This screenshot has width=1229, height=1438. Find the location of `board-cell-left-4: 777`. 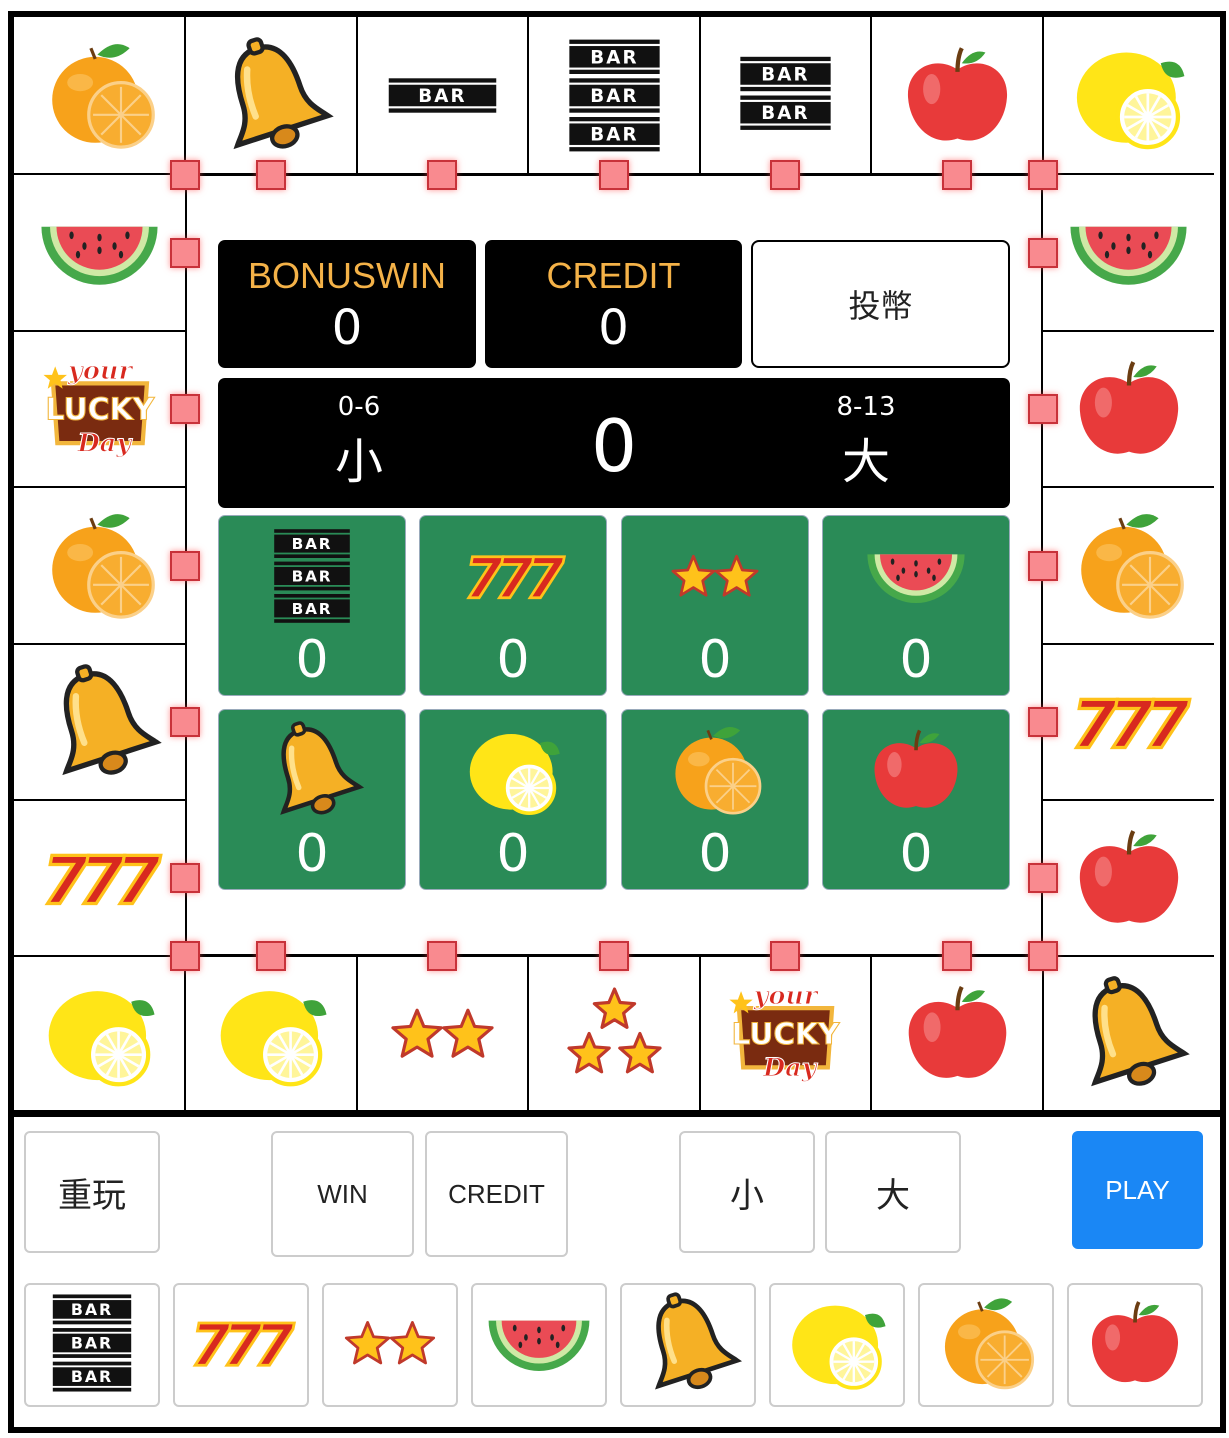

board-cell-left-4: 777 is located at coordinates (99, 878).